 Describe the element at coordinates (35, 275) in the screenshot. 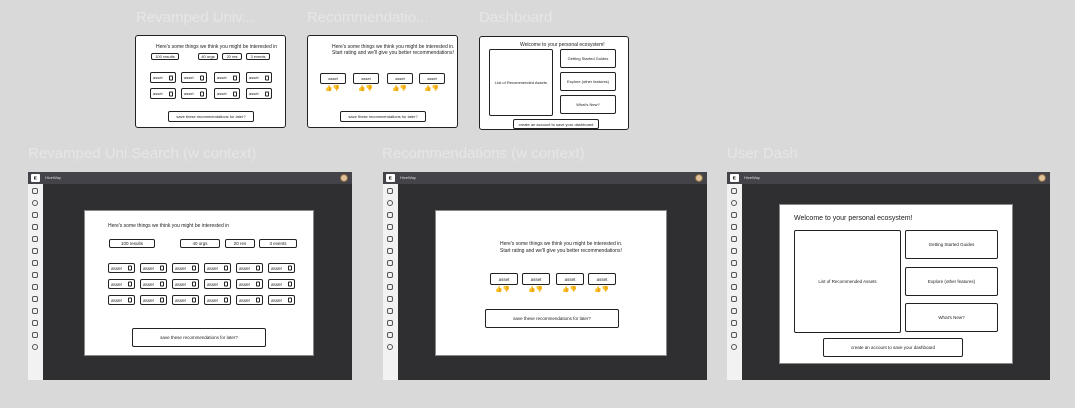

I see `folder-icon` at that location.